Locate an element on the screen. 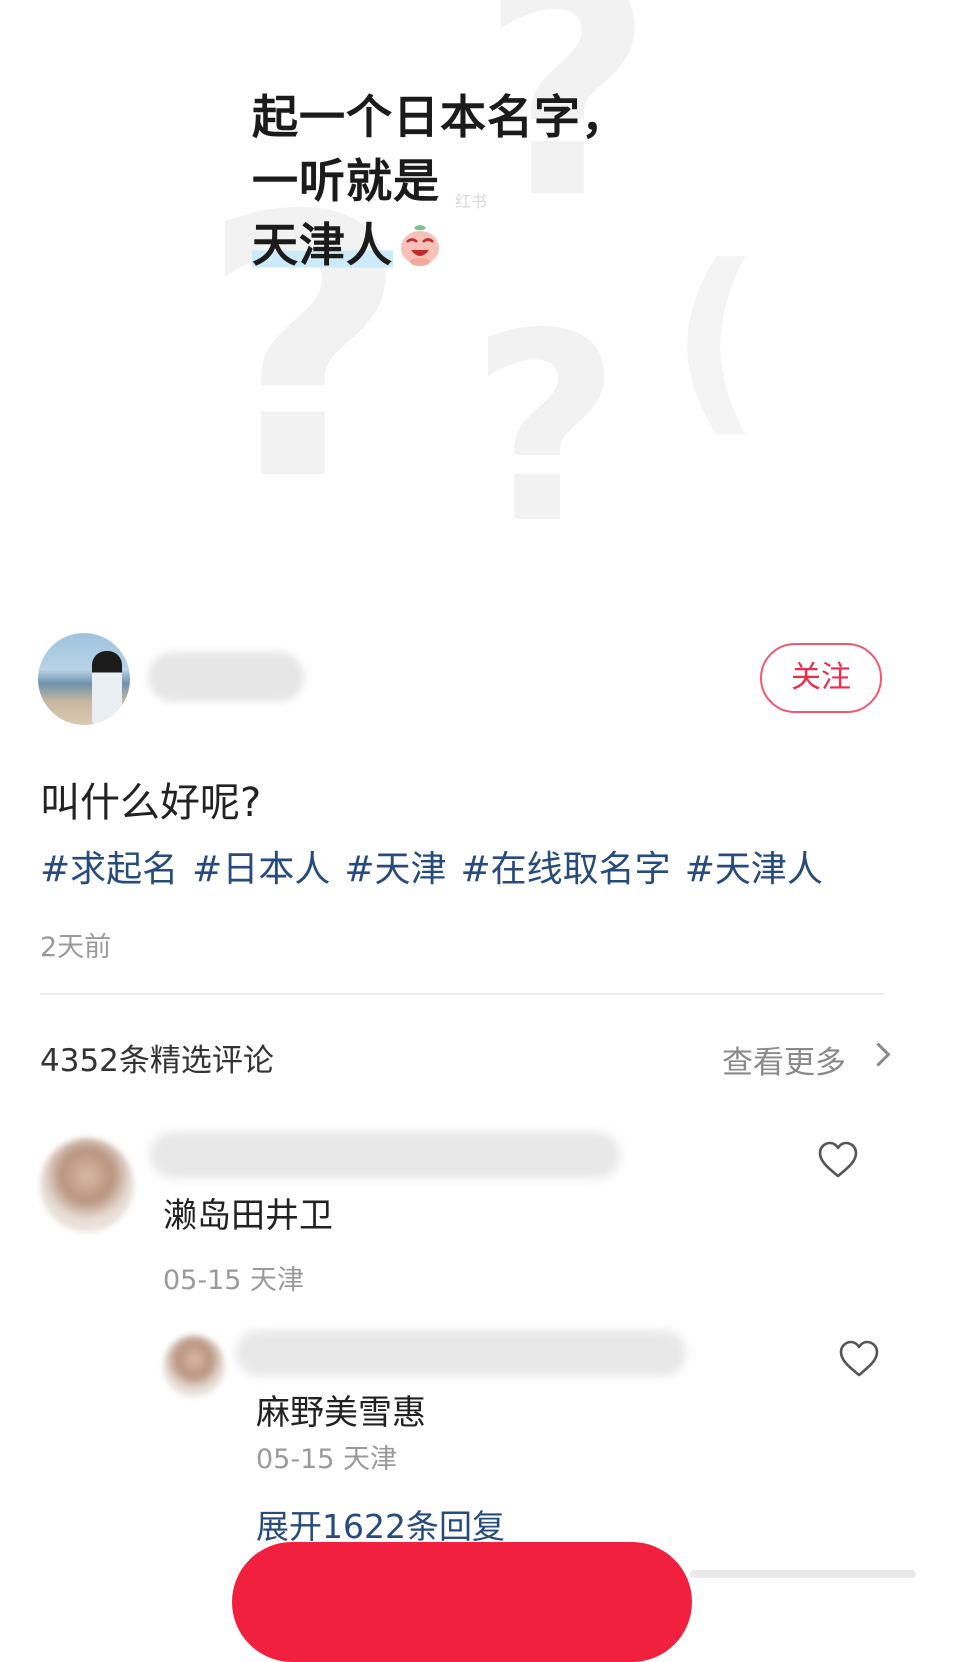 Image resolution: width=960 pixels, height=1662 pixels. cover-title-line: 一听就是 is located at coordinates (346, 181).